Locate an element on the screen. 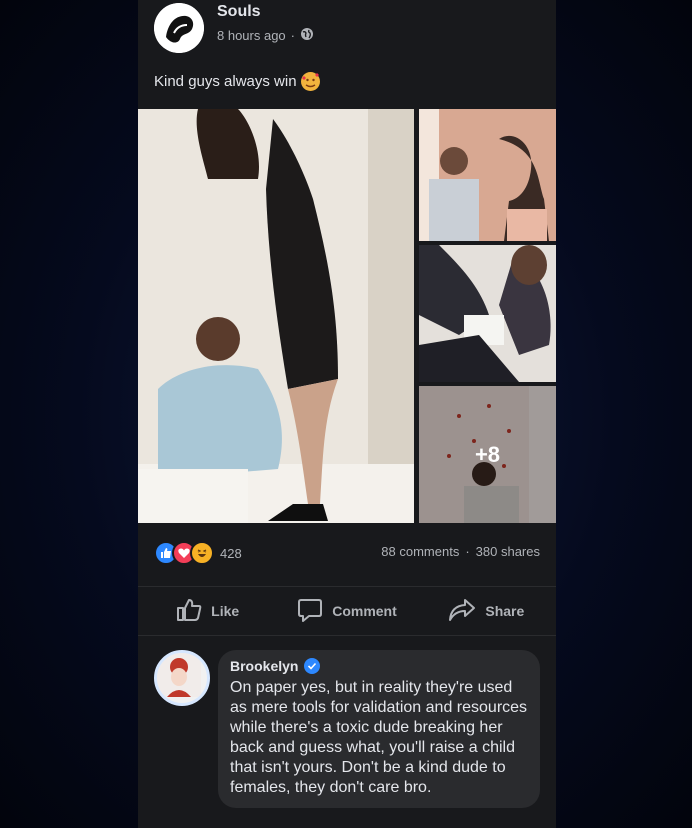 The image size is (692, 828). share-label: Share is located at coordinates (505, 611).